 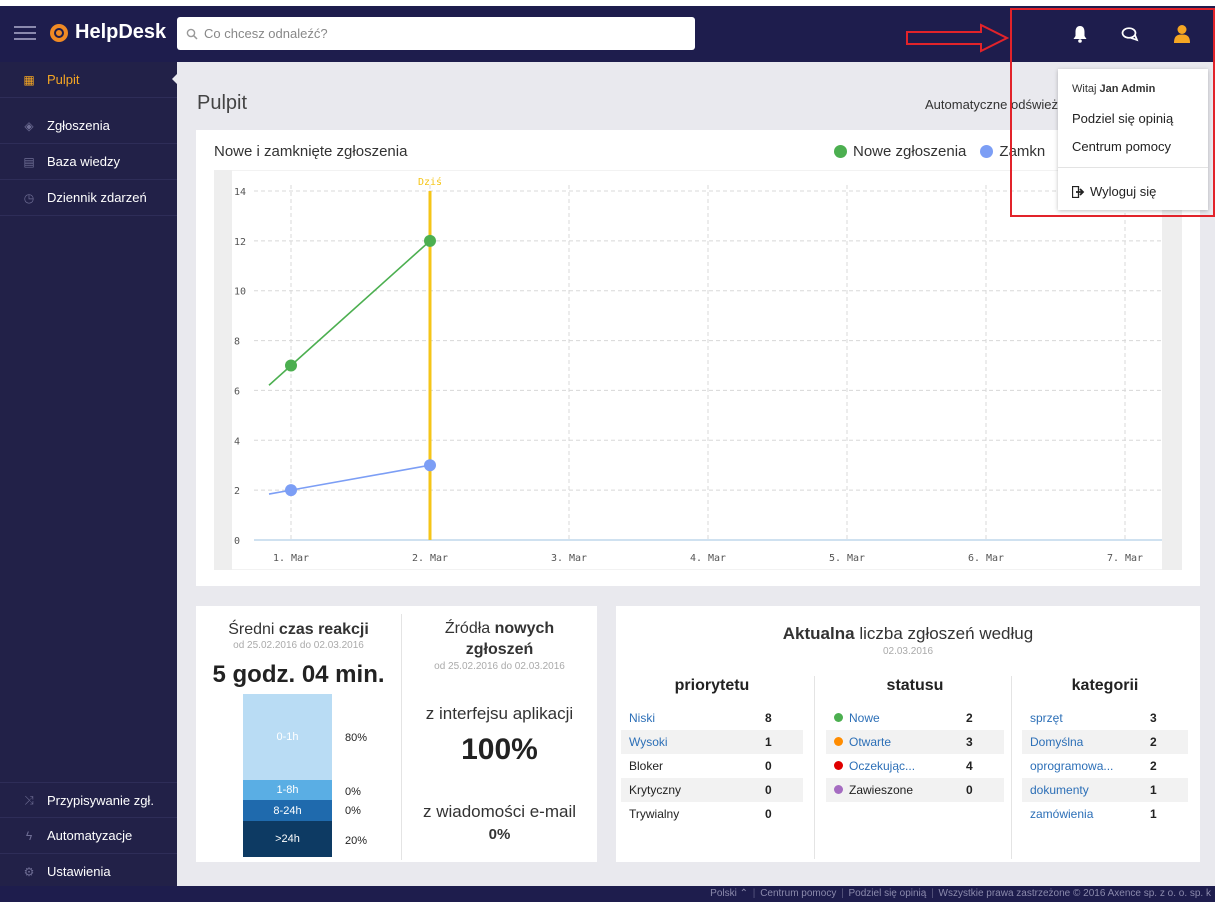 I want to click on legend-label-new: Nowe zgłoszenia, so click(x=909, y=151).